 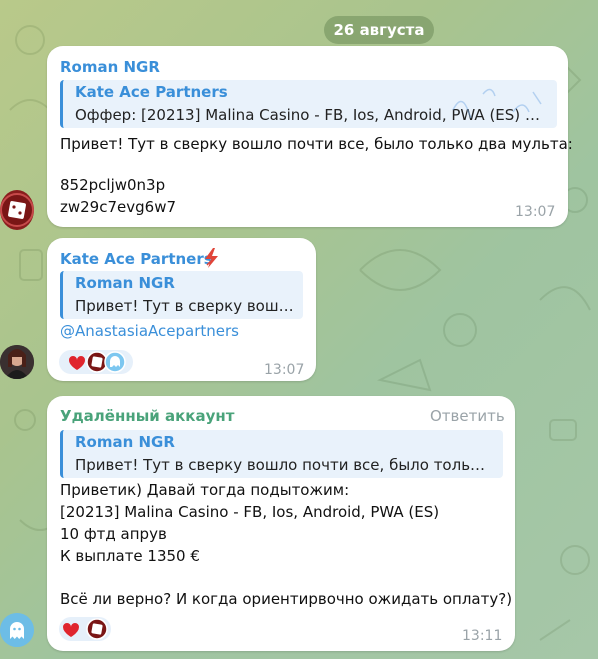 What do you see at coordinates (130, 556) in the screenshot?
I see `message-line: К выплате 1350 €` at bounding box center [130, 556].